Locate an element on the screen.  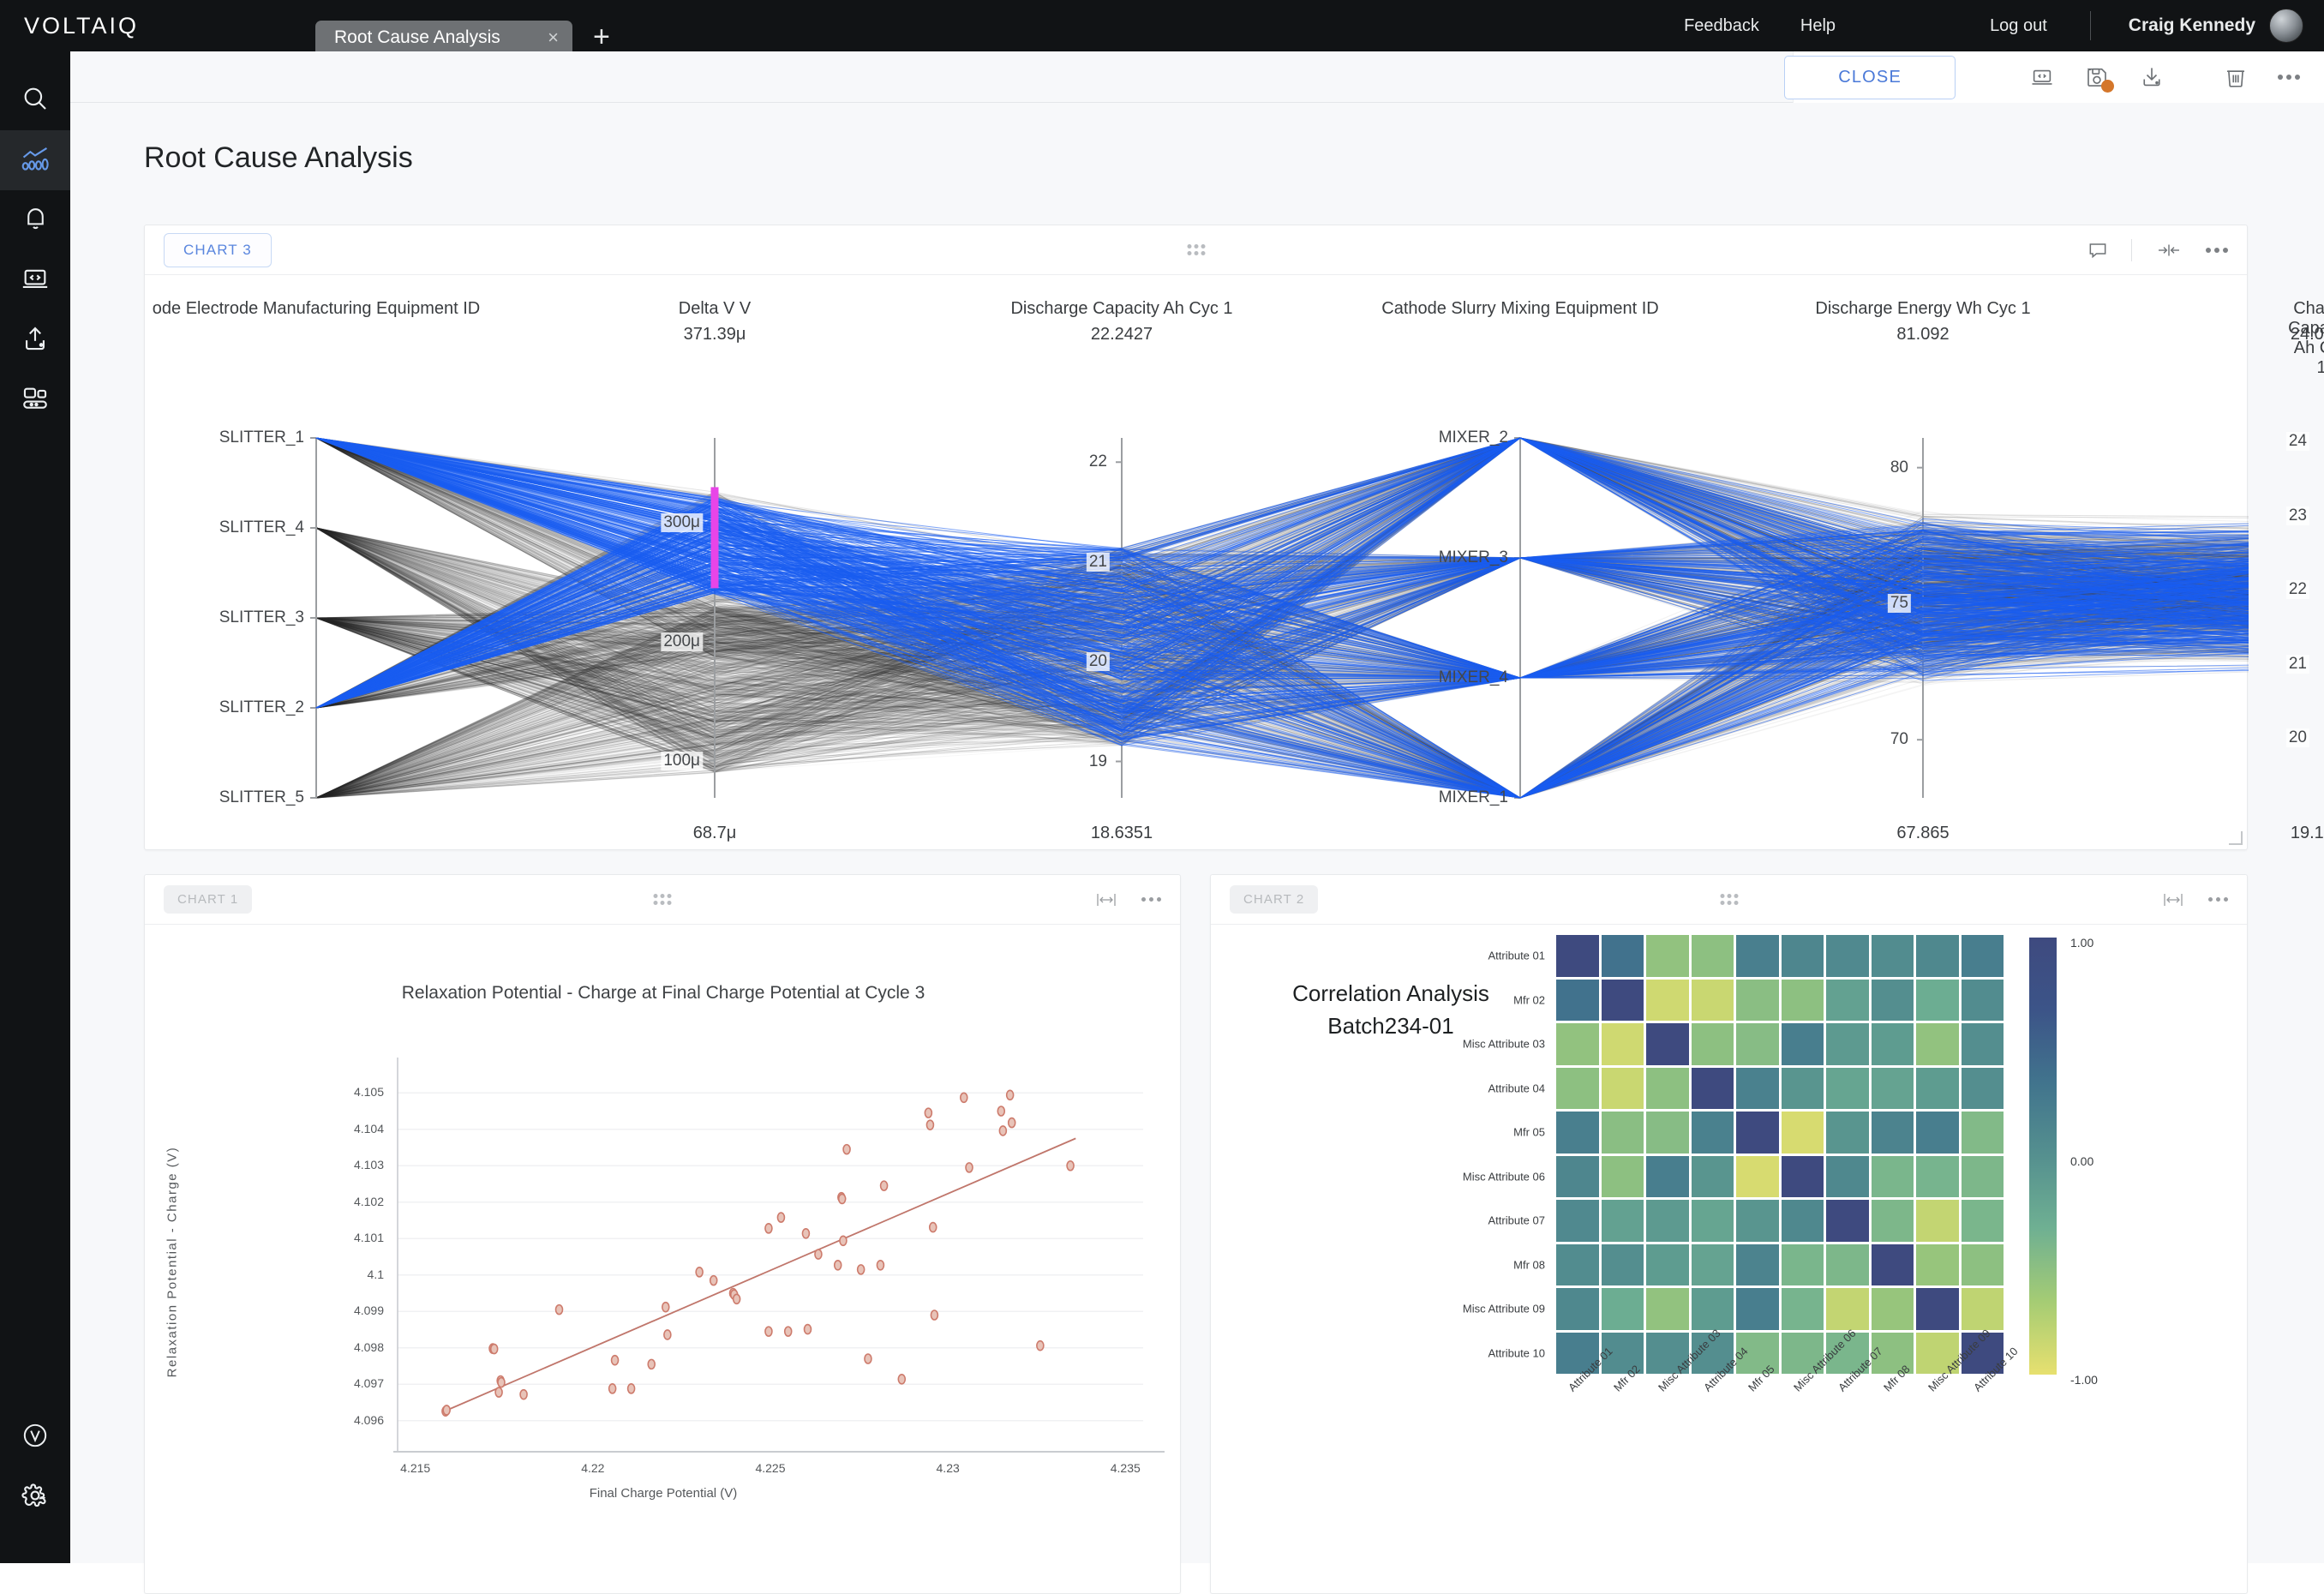
logout-link: Log out is located at coordinates (2019, 26).